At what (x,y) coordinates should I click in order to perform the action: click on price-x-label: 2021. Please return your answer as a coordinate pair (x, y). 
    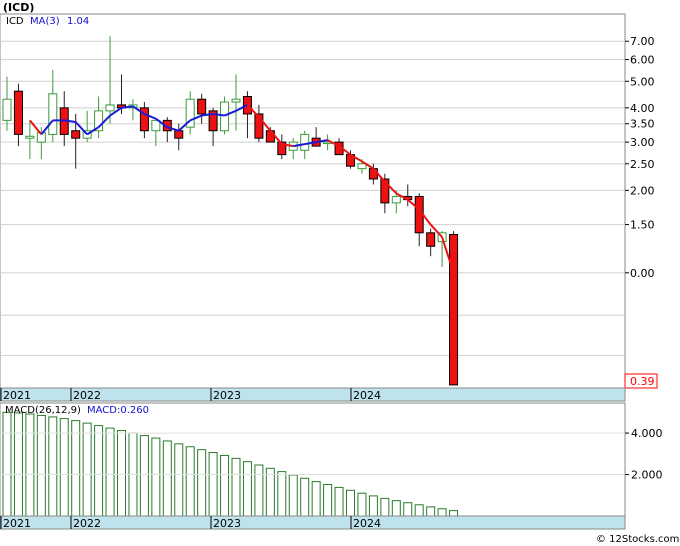
    Looking at the image, I should click on (17, 395).